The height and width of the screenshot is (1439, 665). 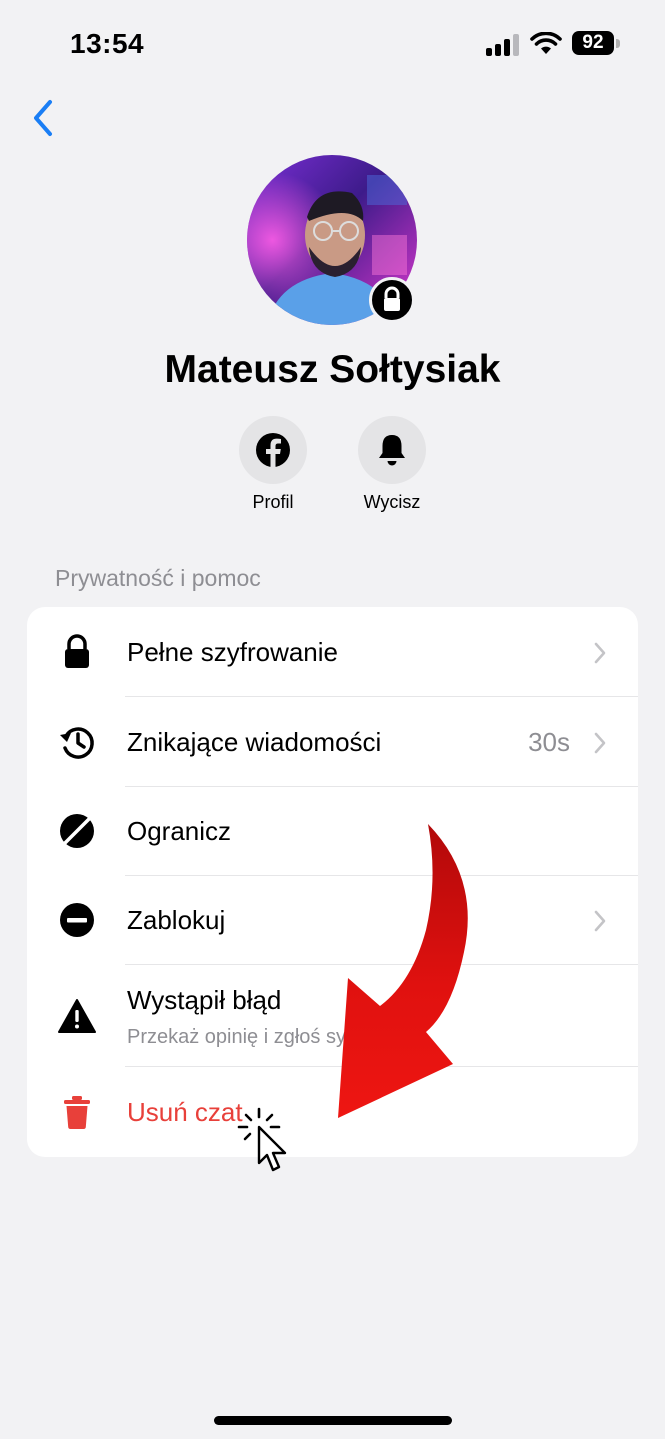 I want to click on mute-button-label: Wycisz, so click(x=392, y=502).